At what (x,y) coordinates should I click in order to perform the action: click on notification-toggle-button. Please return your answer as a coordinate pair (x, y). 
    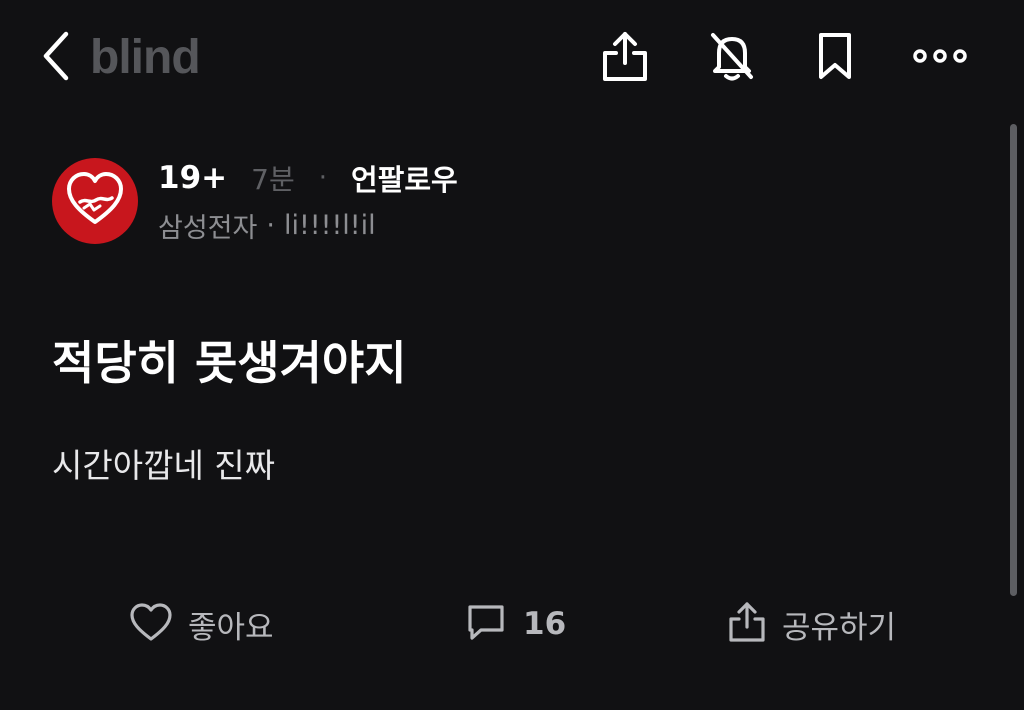
    Looking at the image, I should click on (732, 58).